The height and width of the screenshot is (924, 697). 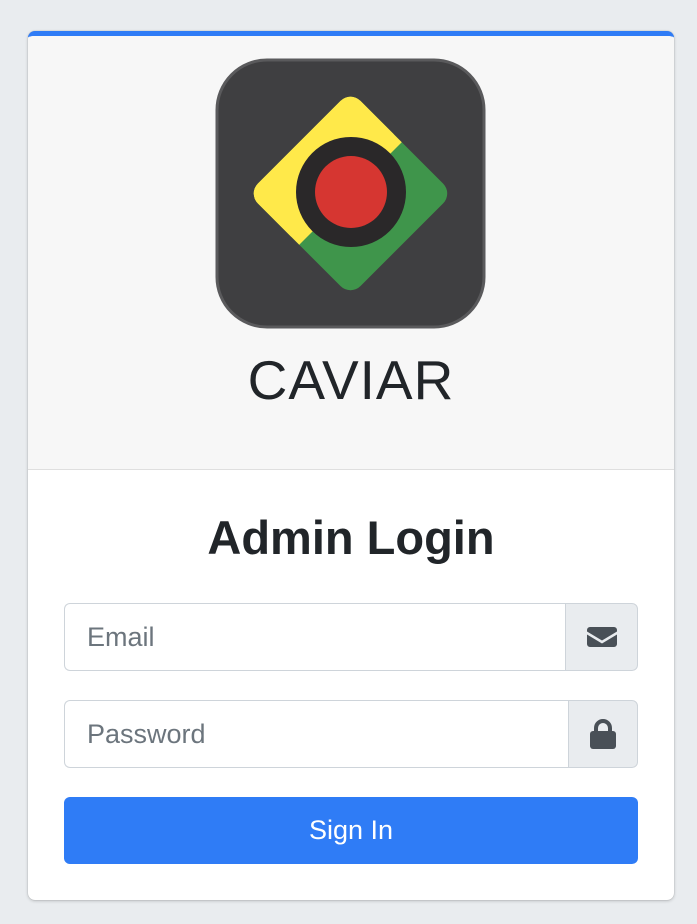 I want to click on email-input, so click(x=314, y=637).